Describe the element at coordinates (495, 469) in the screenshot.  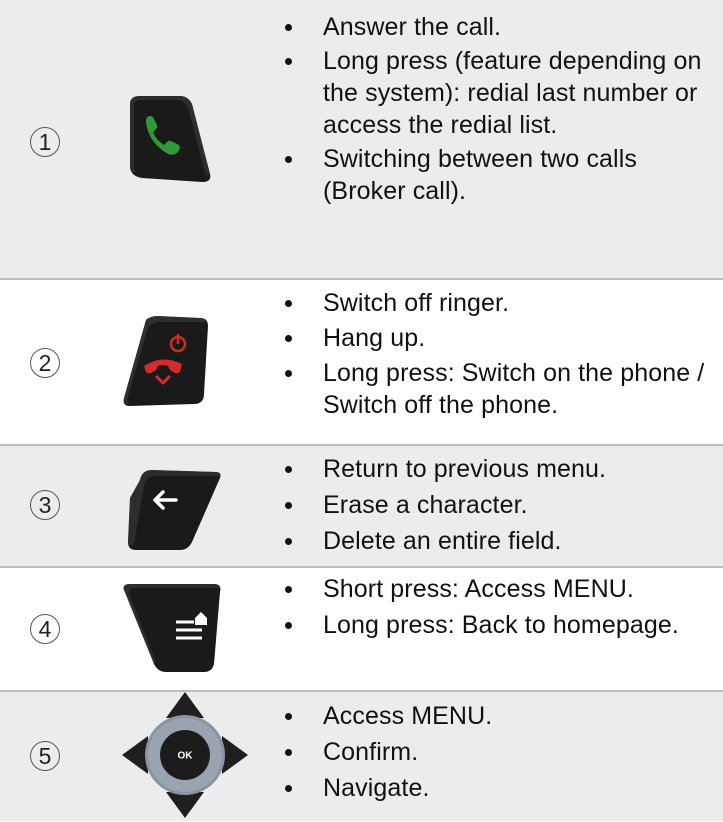
I see `list-item: Return to previous menu.` at that location.